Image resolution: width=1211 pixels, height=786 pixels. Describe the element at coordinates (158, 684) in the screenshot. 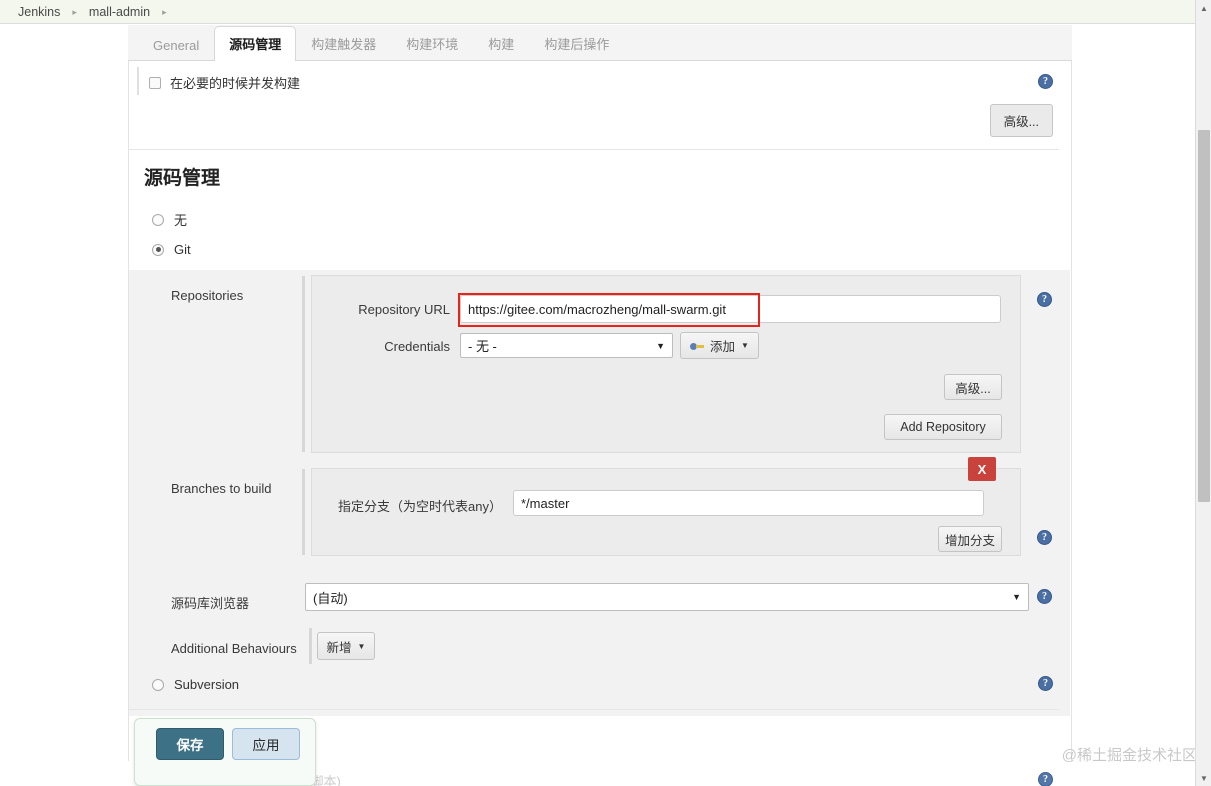

I see `scm-radio-subversion` at that location.